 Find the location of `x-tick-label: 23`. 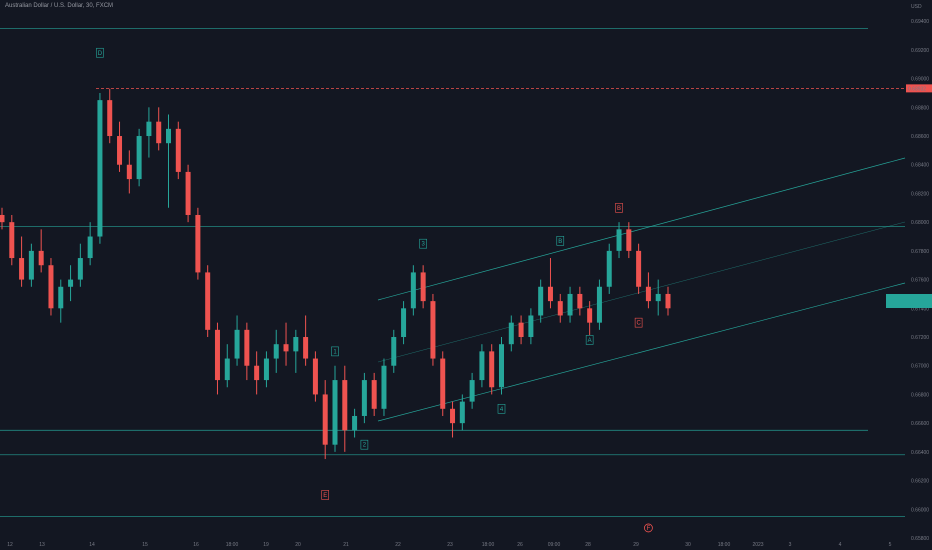

x-tick-label: 23 is located at coordinates (450, 545).